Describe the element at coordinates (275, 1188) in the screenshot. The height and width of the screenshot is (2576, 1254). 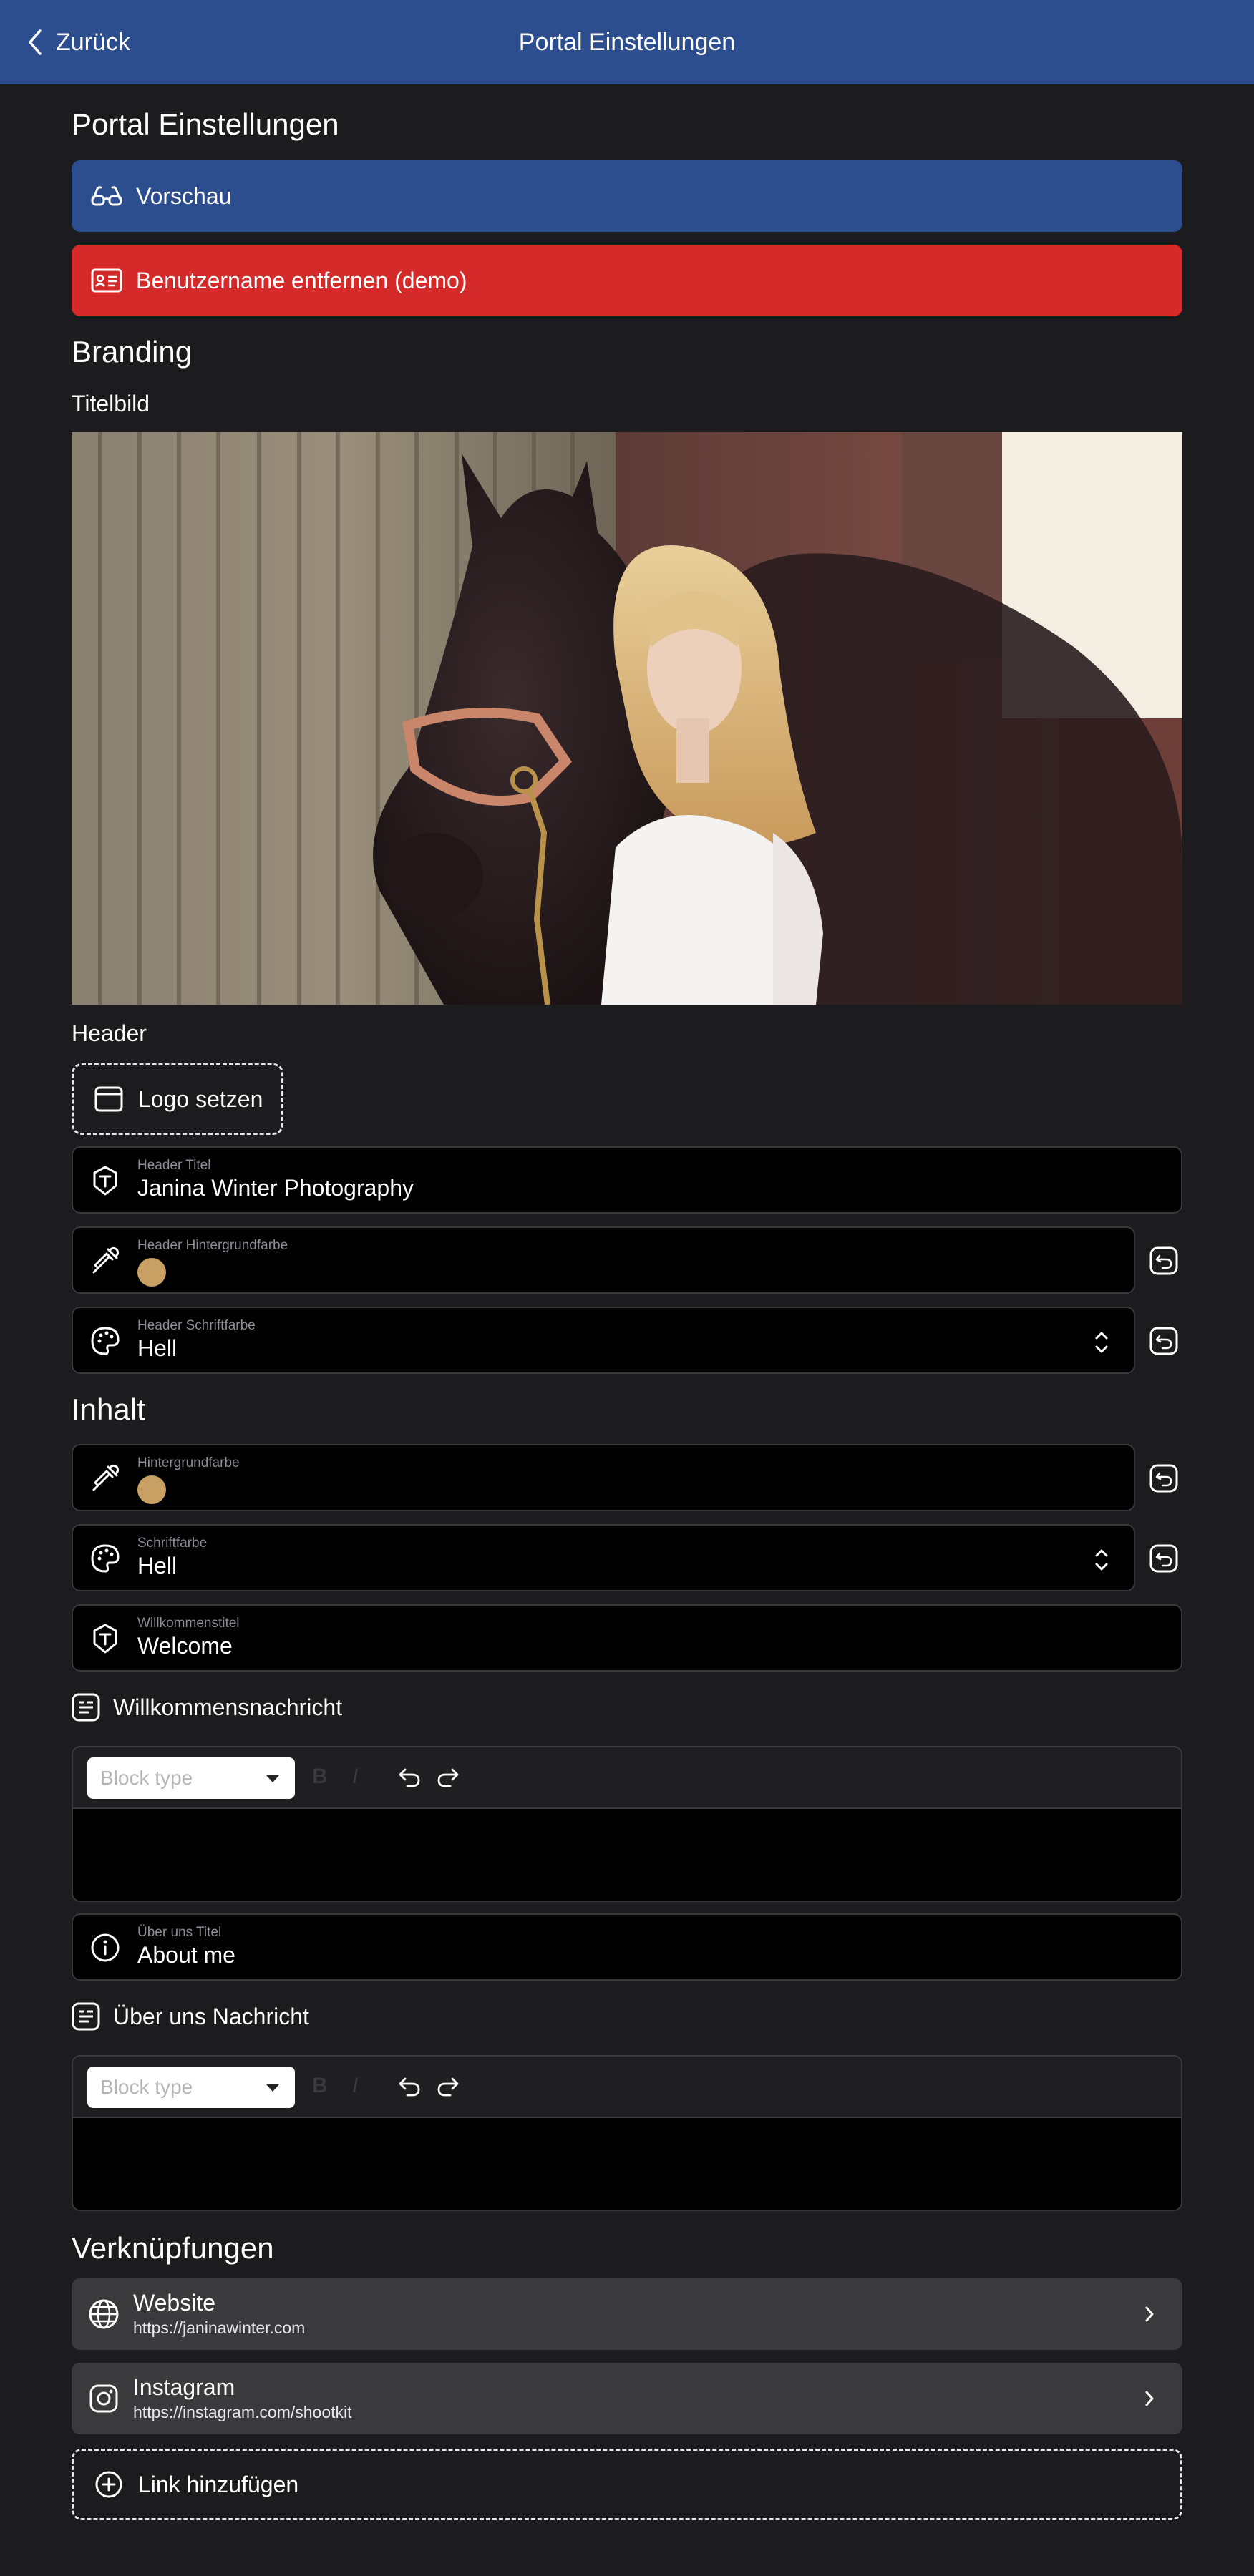
I see `header-title-field-value: Janina Winter Photography` at that location.